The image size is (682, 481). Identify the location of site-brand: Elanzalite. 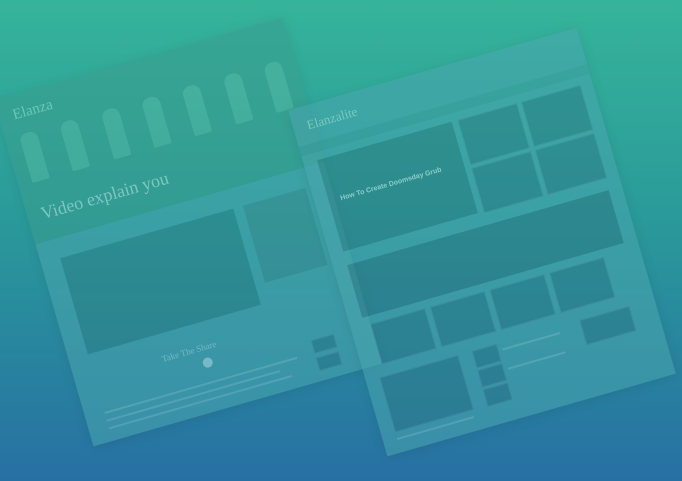
(332, 118).